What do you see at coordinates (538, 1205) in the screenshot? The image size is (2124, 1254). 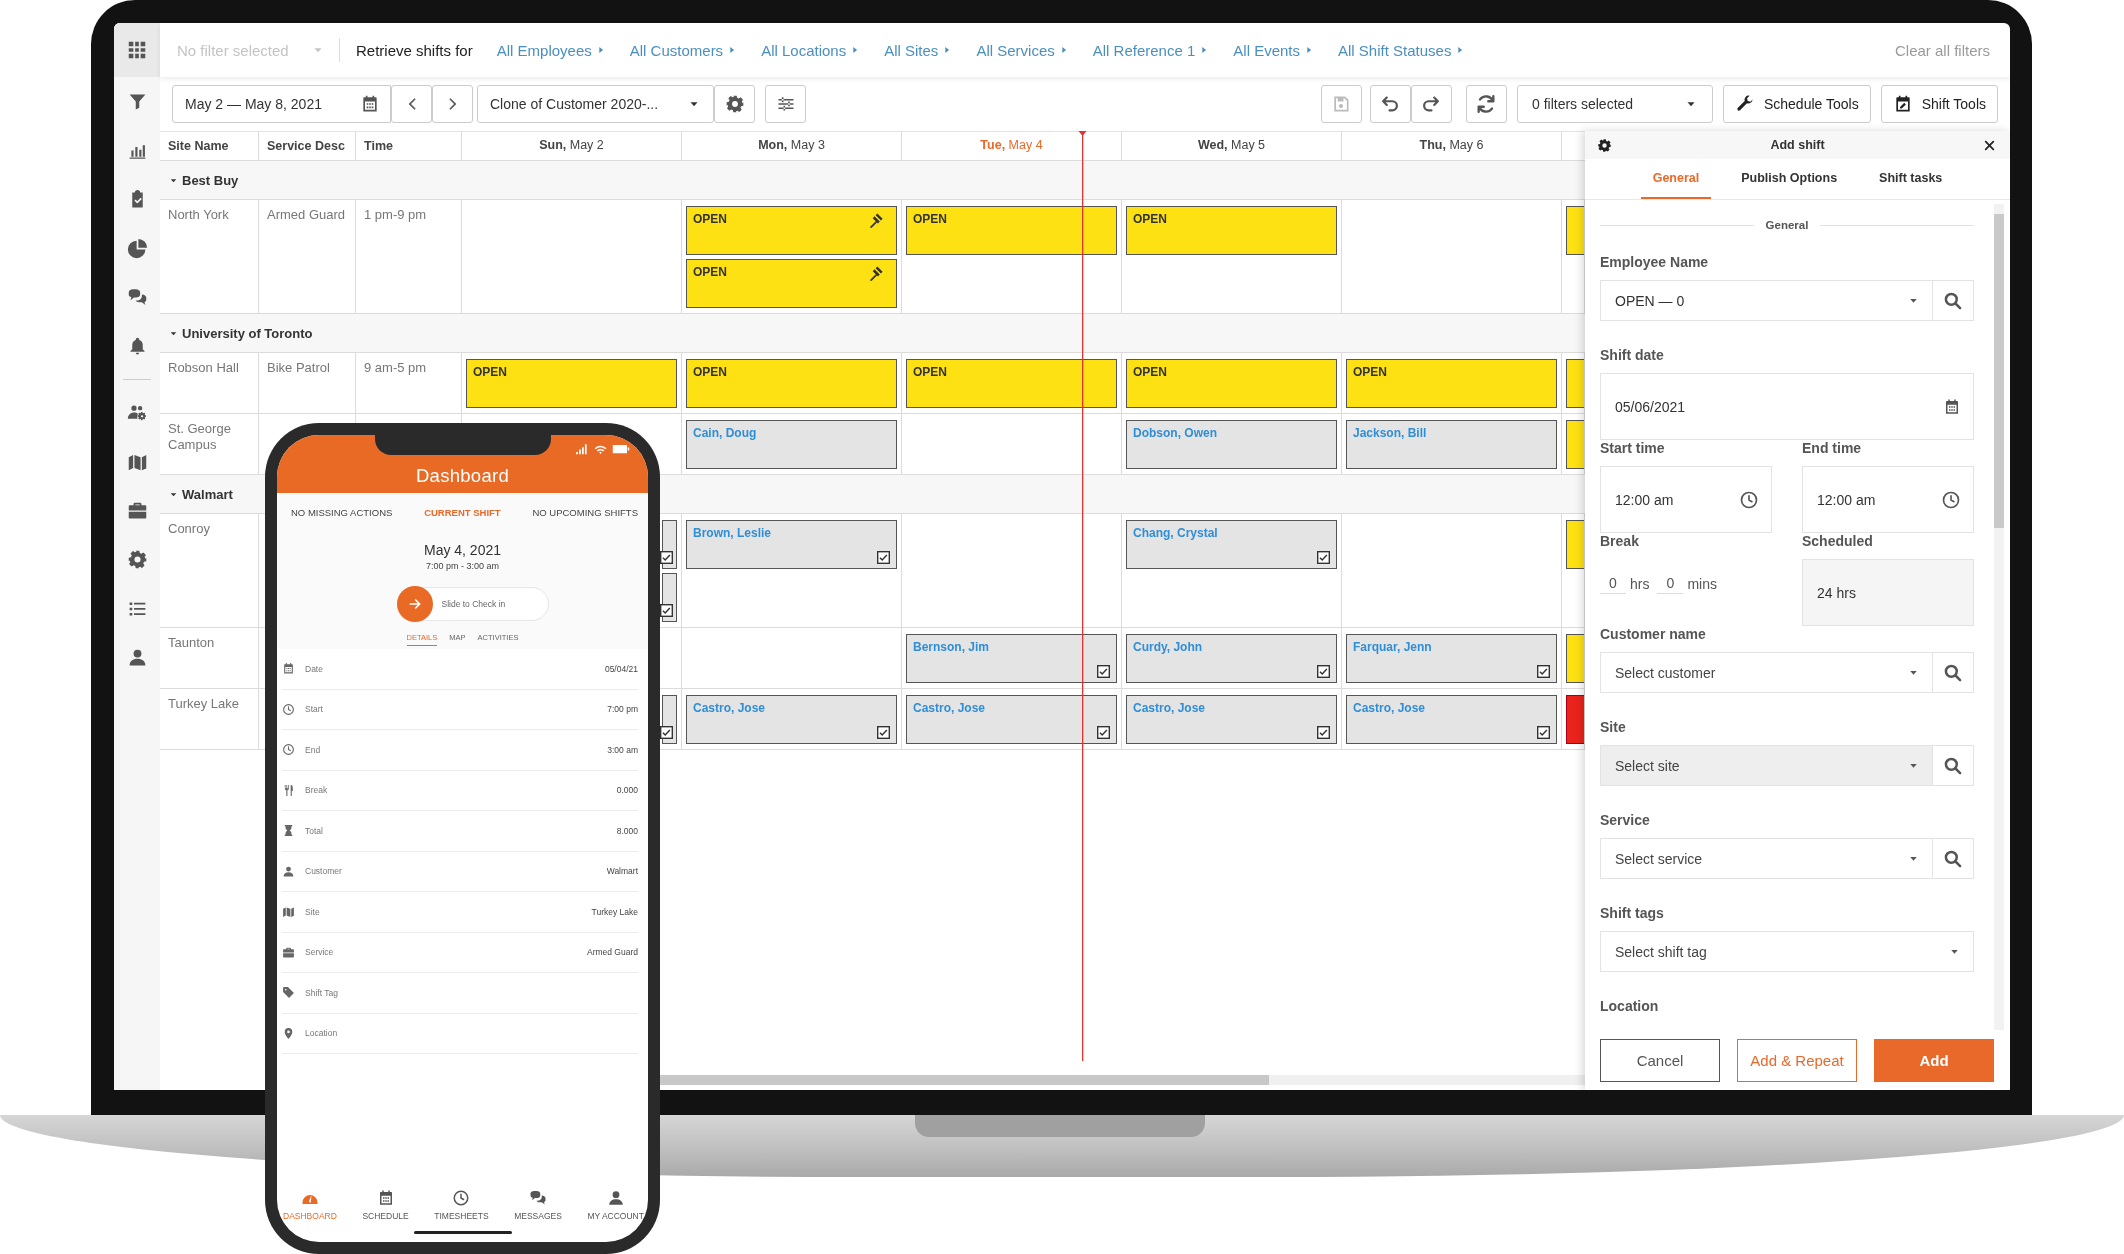 I see `nav-item: MESSAGES` at bounding box center [538, 1205].